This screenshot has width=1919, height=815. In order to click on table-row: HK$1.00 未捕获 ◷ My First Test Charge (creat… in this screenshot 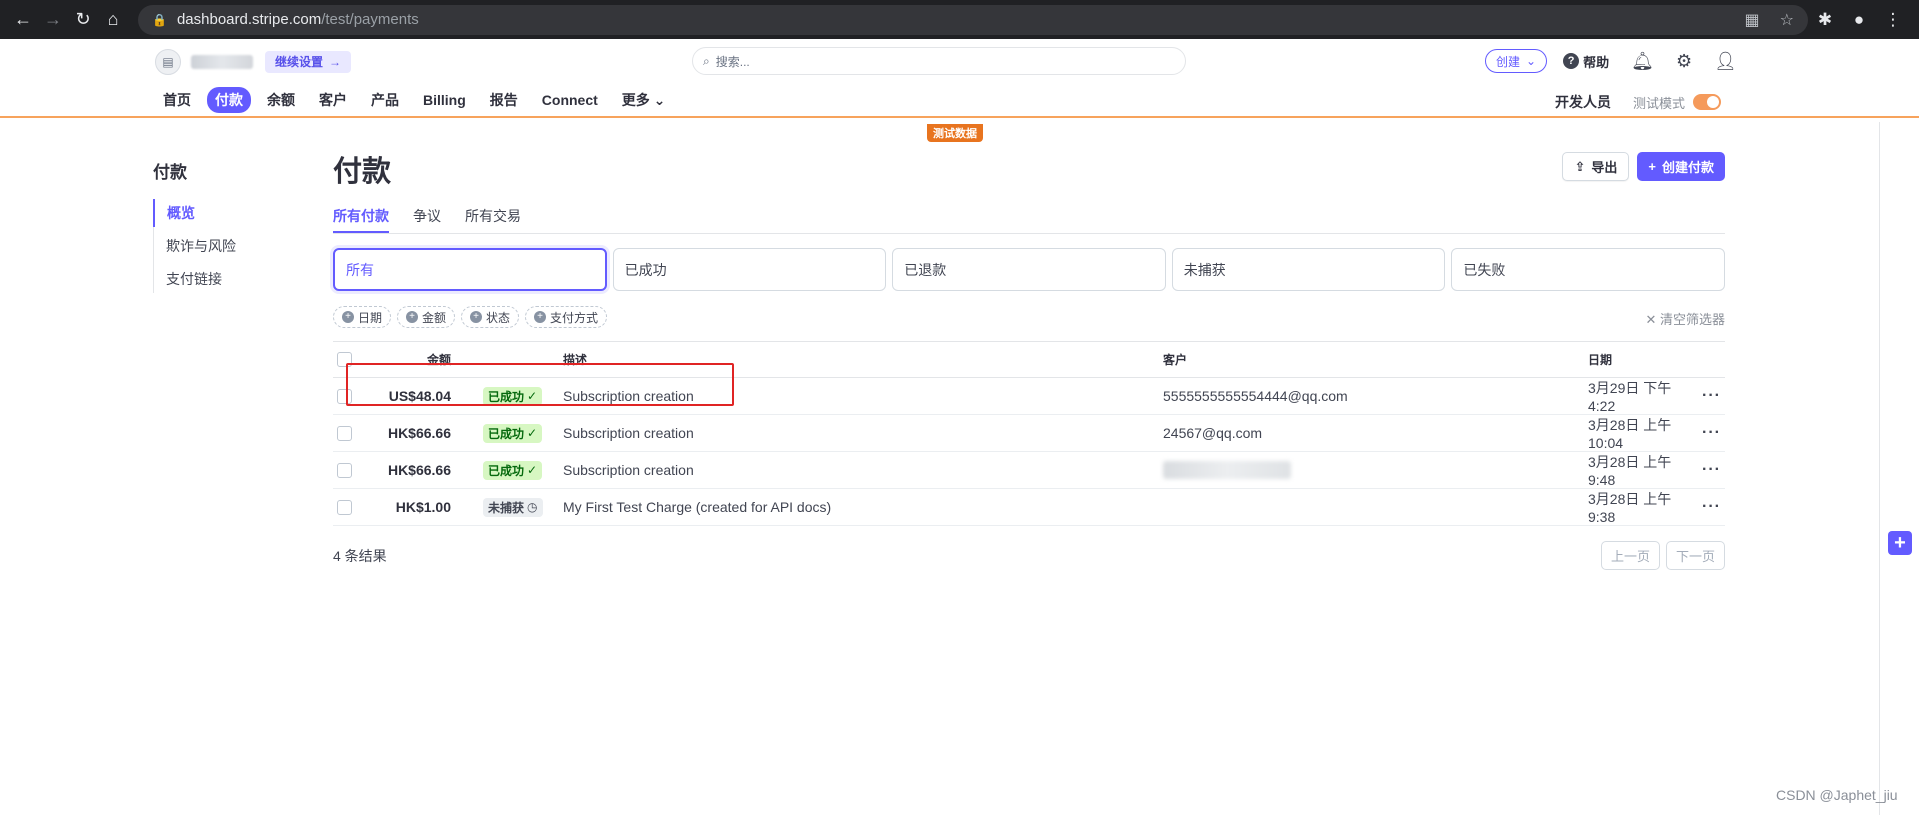, I will do `click(1029, 507)`.